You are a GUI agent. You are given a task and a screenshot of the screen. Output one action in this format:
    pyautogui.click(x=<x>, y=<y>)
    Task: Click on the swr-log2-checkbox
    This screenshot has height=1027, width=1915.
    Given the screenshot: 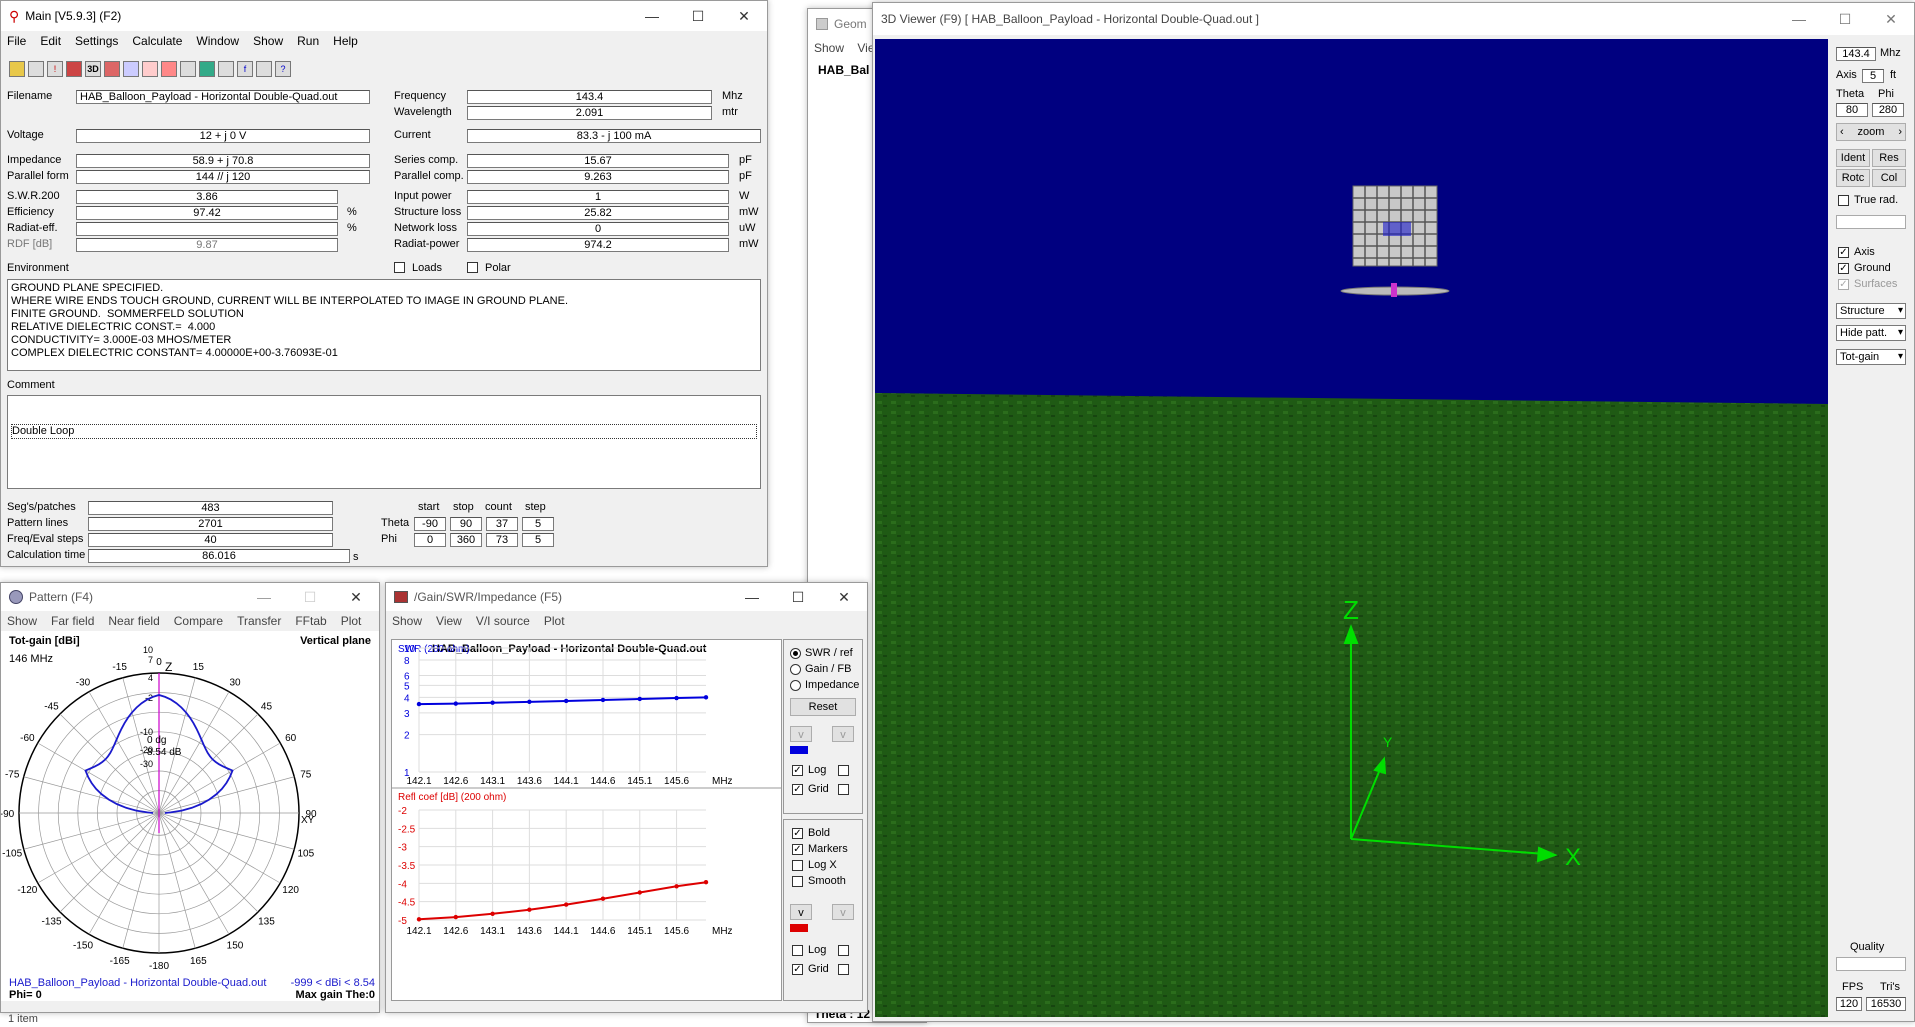 What is the action you would take?
    pyautogui.click(x=843, y=770)
    